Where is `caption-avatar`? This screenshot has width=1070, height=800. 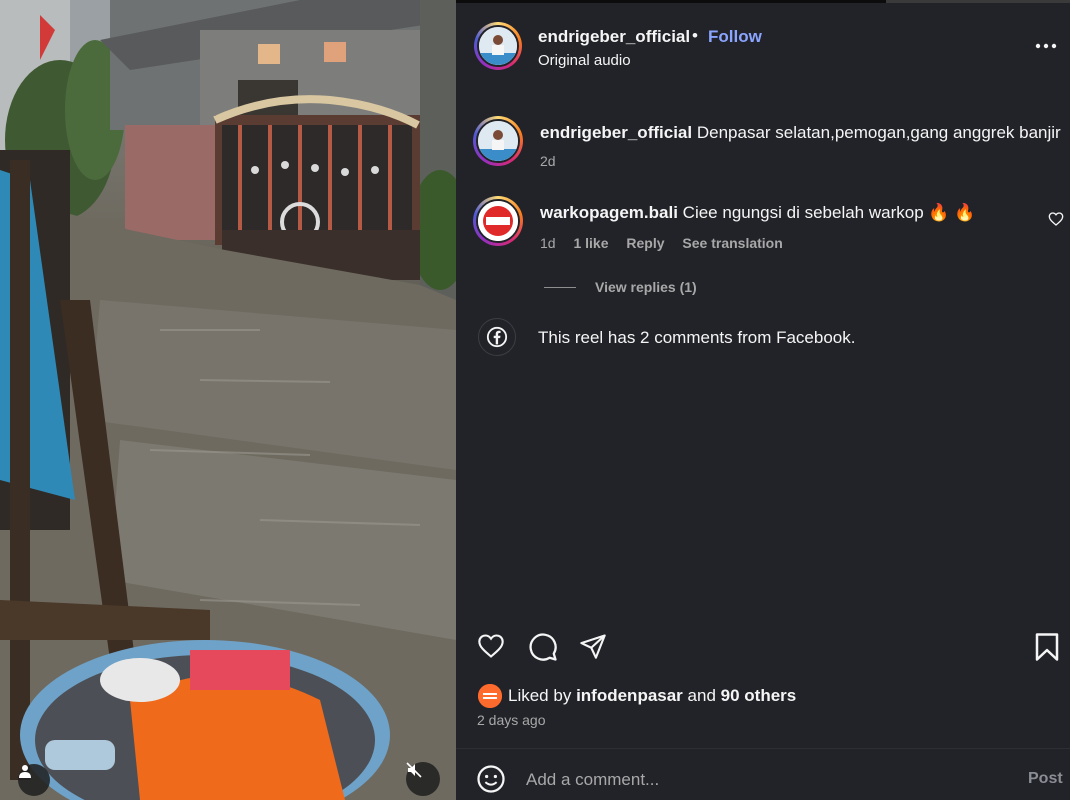
caption-avatar is located at coordinates (498, 141).